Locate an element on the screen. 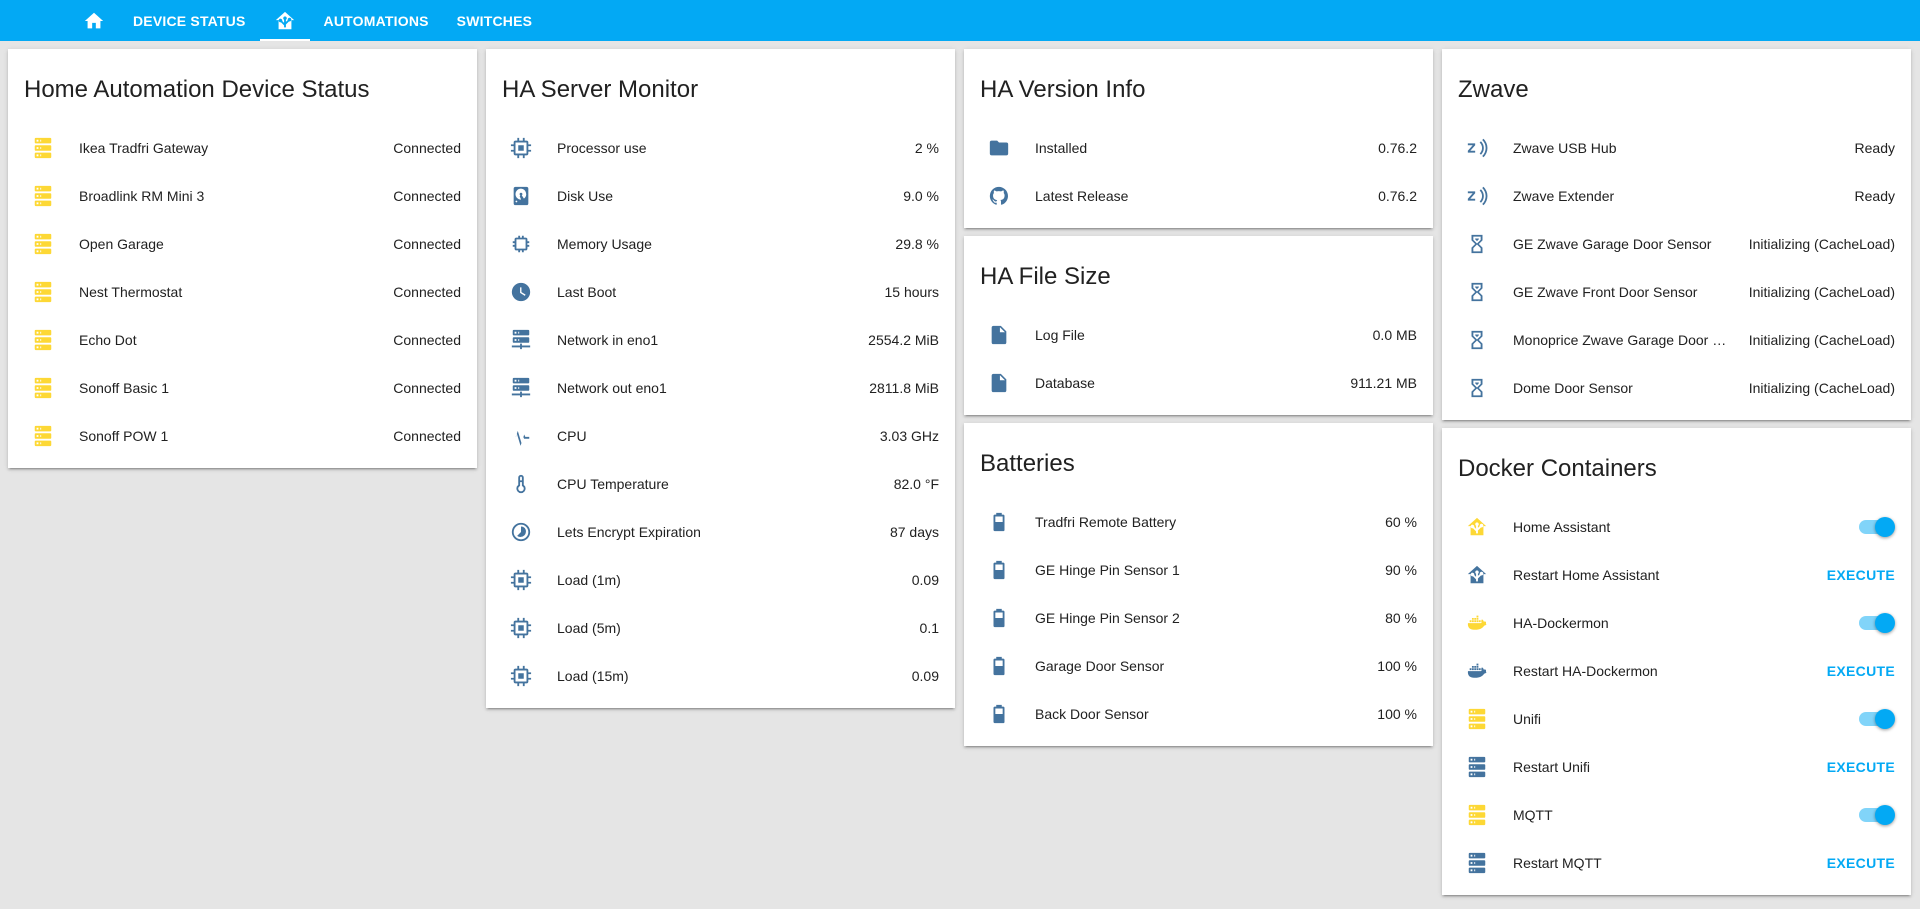 This screenshot has width=1920, height=909. row-name: Unifi is located at coordinates (1527, 719).